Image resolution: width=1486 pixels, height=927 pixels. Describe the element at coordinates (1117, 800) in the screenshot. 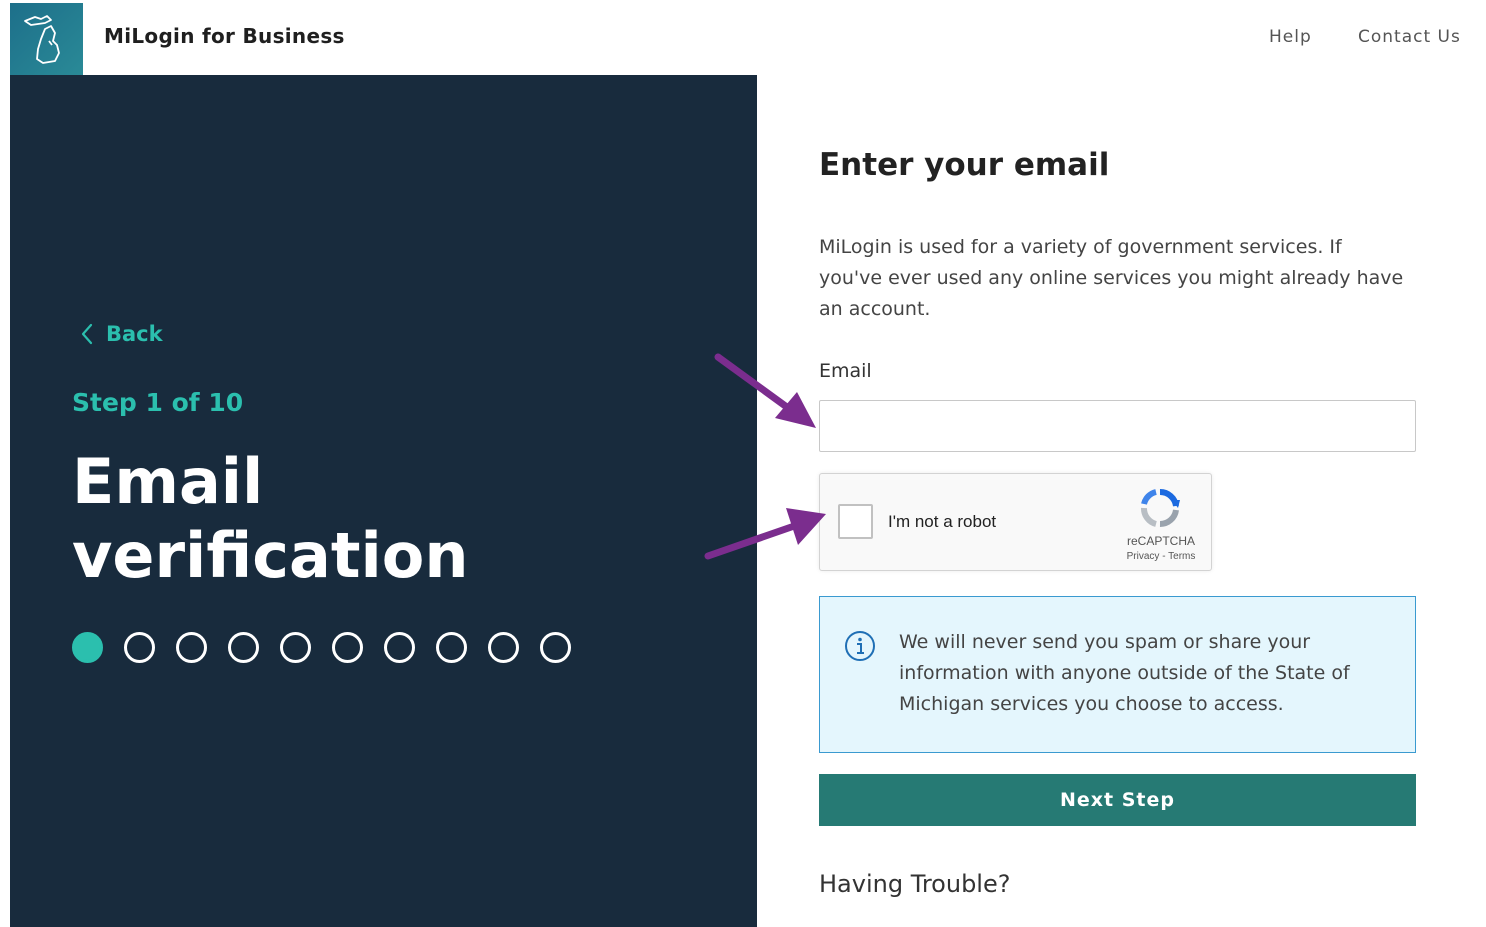

I see `next-step-button: Next Step` at that location.